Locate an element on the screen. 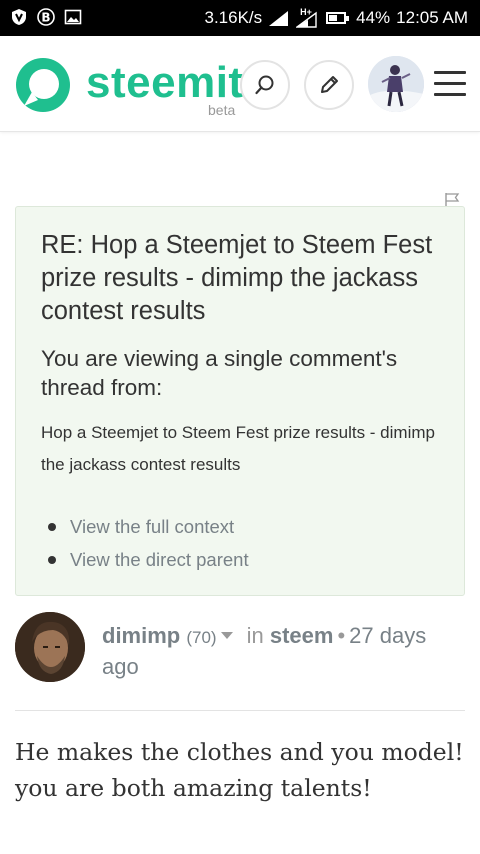  search-button is located at coordinates (265, 85).